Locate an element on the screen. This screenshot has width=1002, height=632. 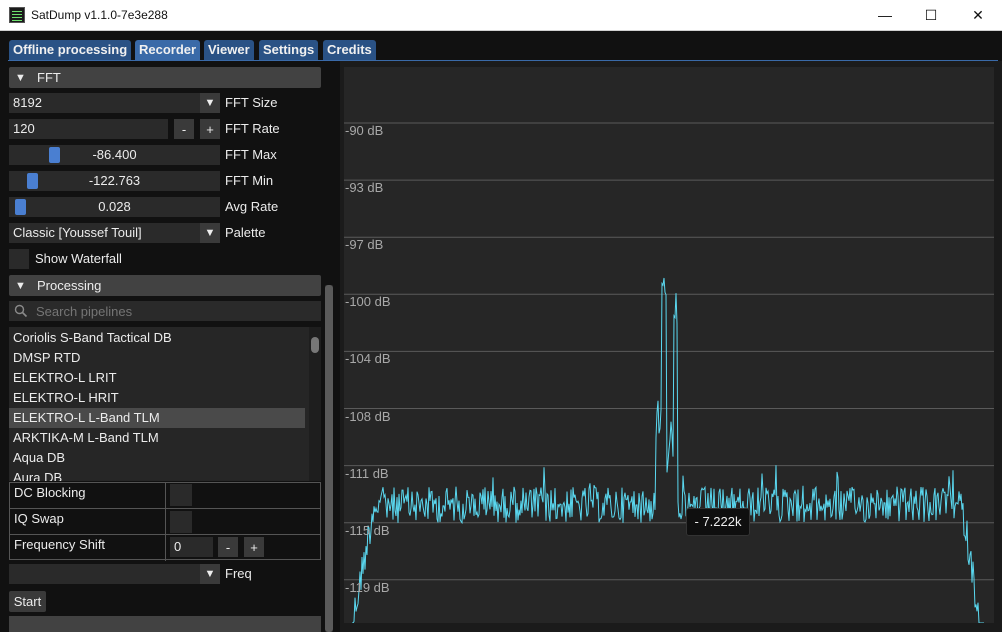
maximize-icon: ☐ is located at coordinates (931, 14).